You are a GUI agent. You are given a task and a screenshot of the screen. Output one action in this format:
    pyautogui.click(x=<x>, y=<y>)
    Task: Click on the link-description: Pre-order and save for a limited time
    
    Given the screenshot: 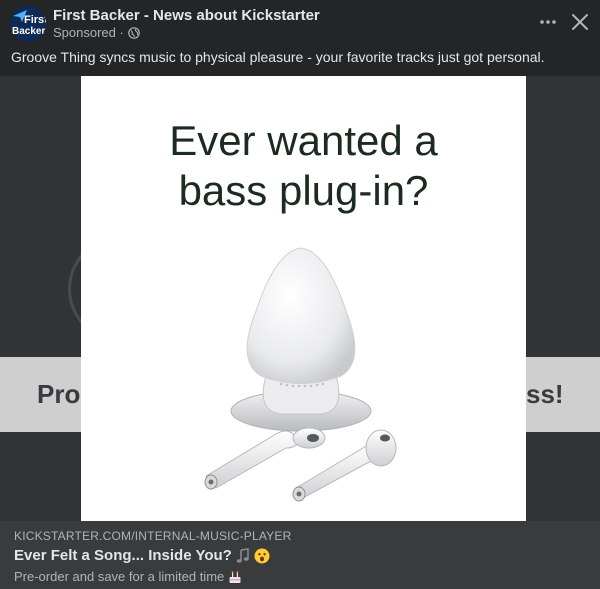 What is the action you would take?
    pyautogui.click(x=128, y=576)
    